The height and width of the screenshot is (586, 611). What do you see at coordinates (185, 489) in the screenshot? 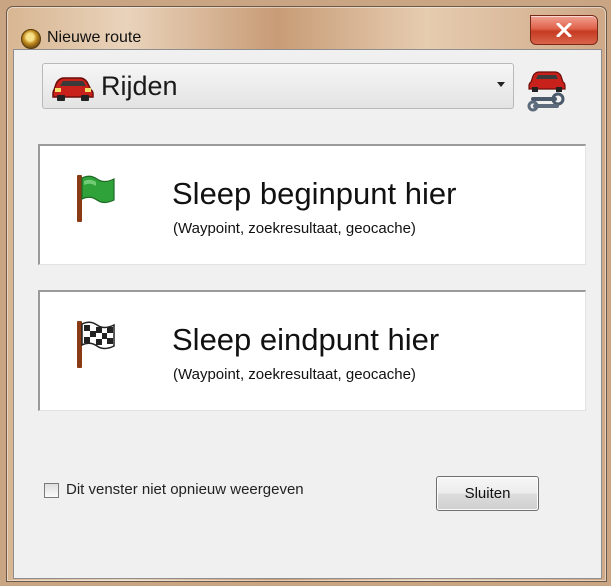
I see `dont-show-again-label: Dit venster niet opnieuw weergeven` at bounding box center [185, 489].